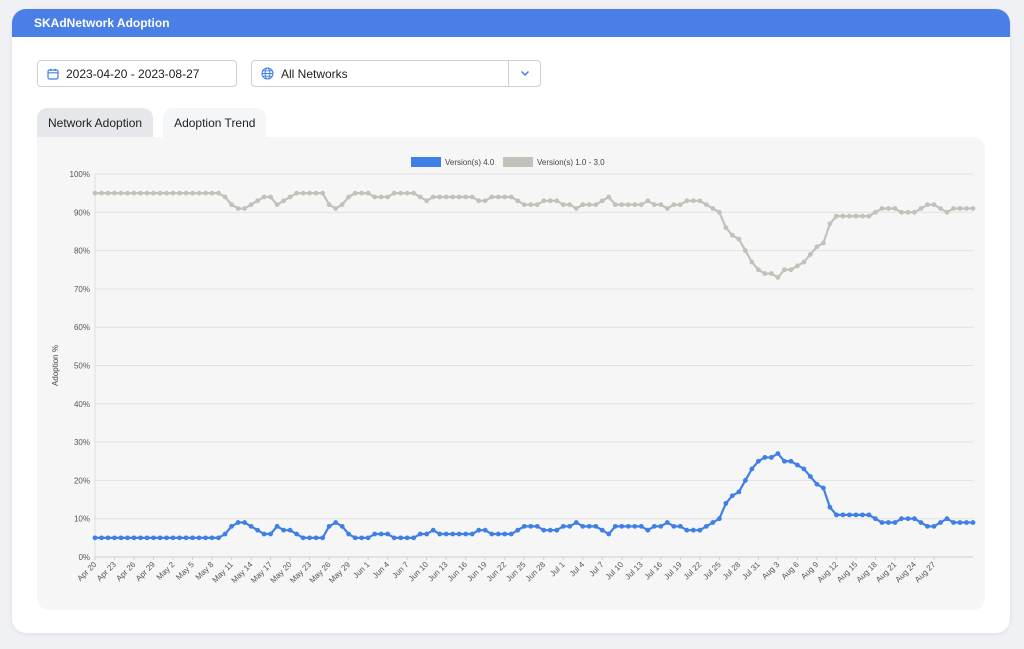 The width and height of the screenshot is (1024, 649). What do you see at coordinates (791, 571) in the screenshot?
I see `x-tick-label: Aug 6` at bounding box center [791, 571].